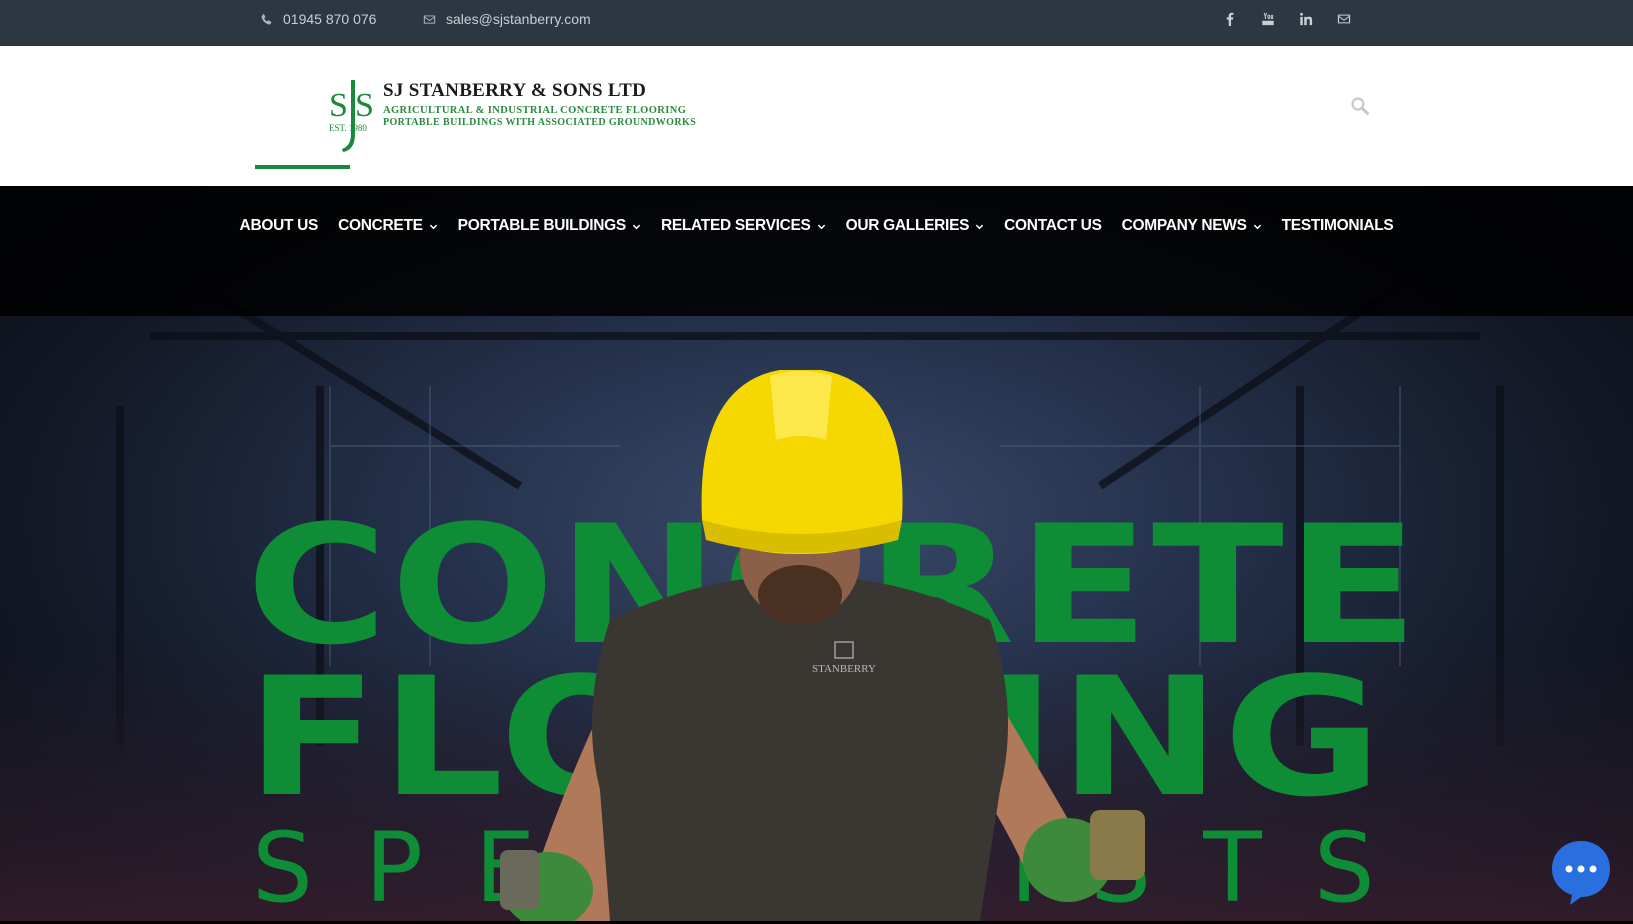 This screenshot has height=924, width=1633. I want to click on logo-est-text: EST. 1980, so click(348, 128).